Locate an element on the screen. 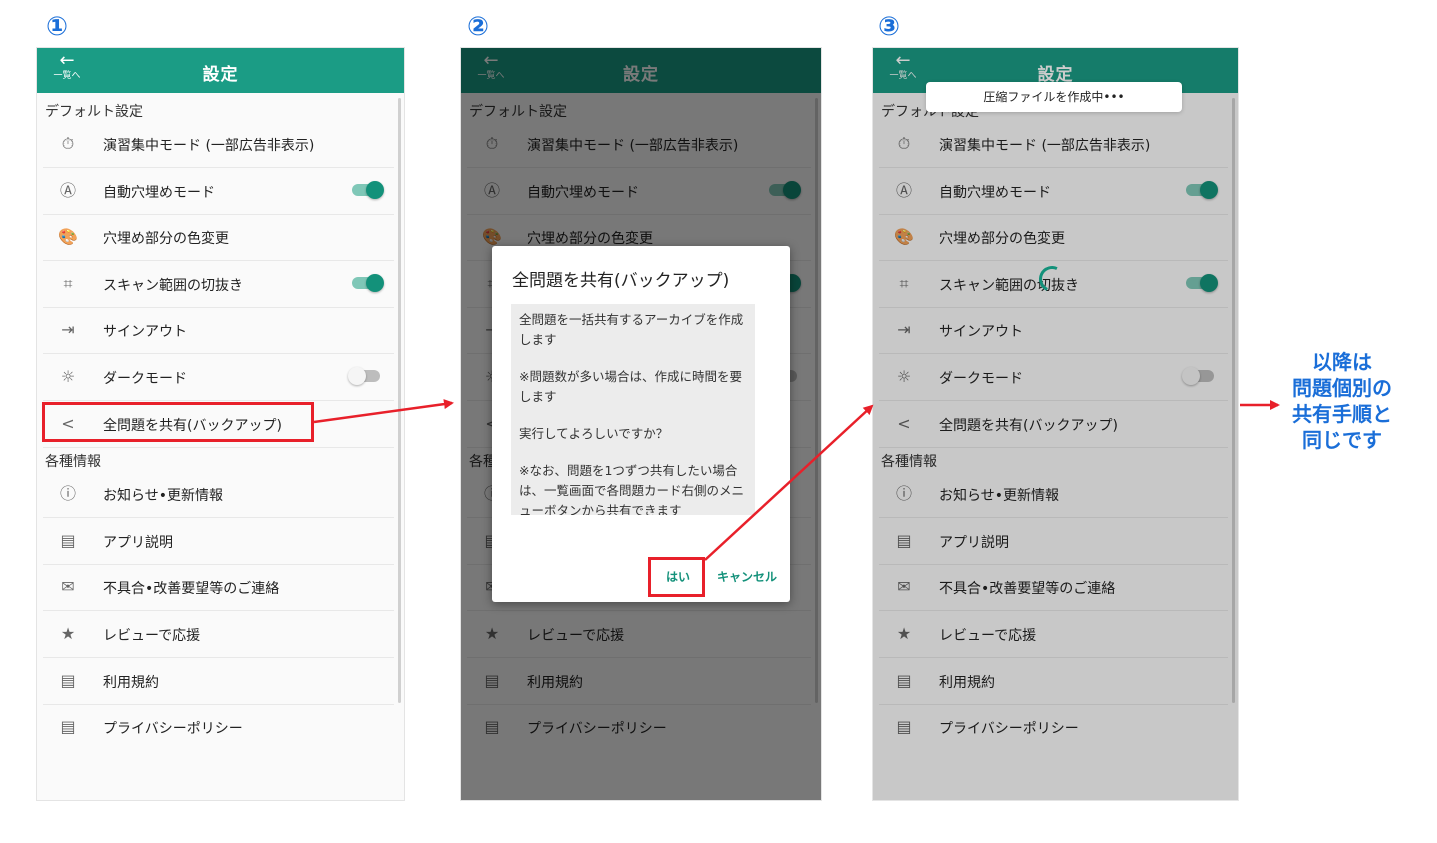 This screenshot has height=843, width=1437. info-item-label: プライバシーポリシー is located at coordinates (173, 729).